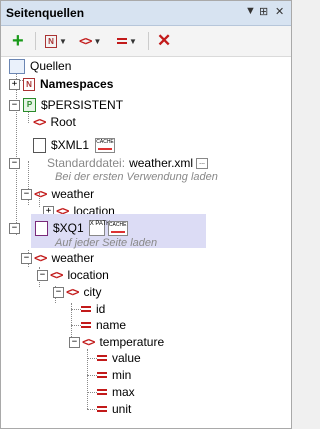  Describe the element at coordinates (106, 243) in the screenshot. I see `xq1-load-note: Auf jeder Seite laden` at that location.